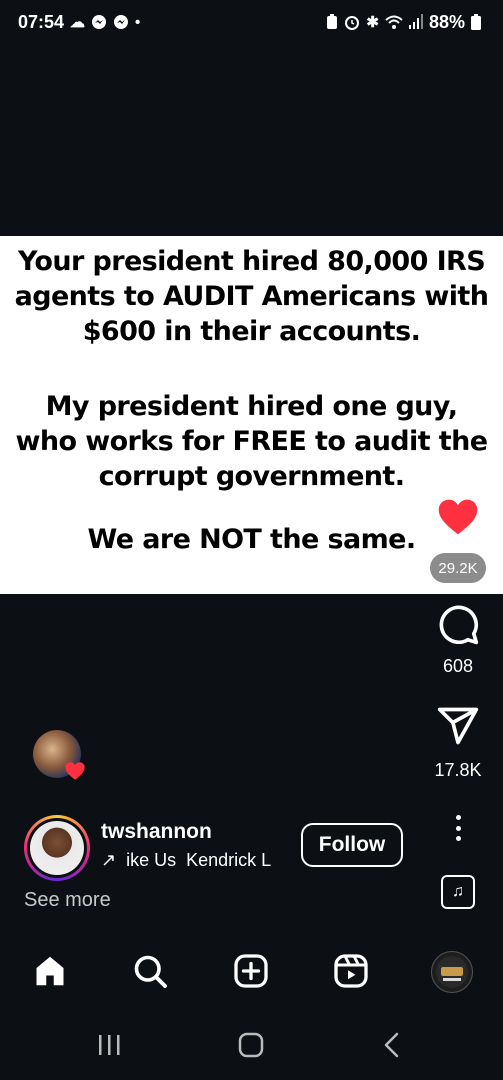 Image resolution: width=503 pixels, height=1080 pixels. Describe the element at coordinates (150, 971) in the screenshot. I see `search-icon` at that location.